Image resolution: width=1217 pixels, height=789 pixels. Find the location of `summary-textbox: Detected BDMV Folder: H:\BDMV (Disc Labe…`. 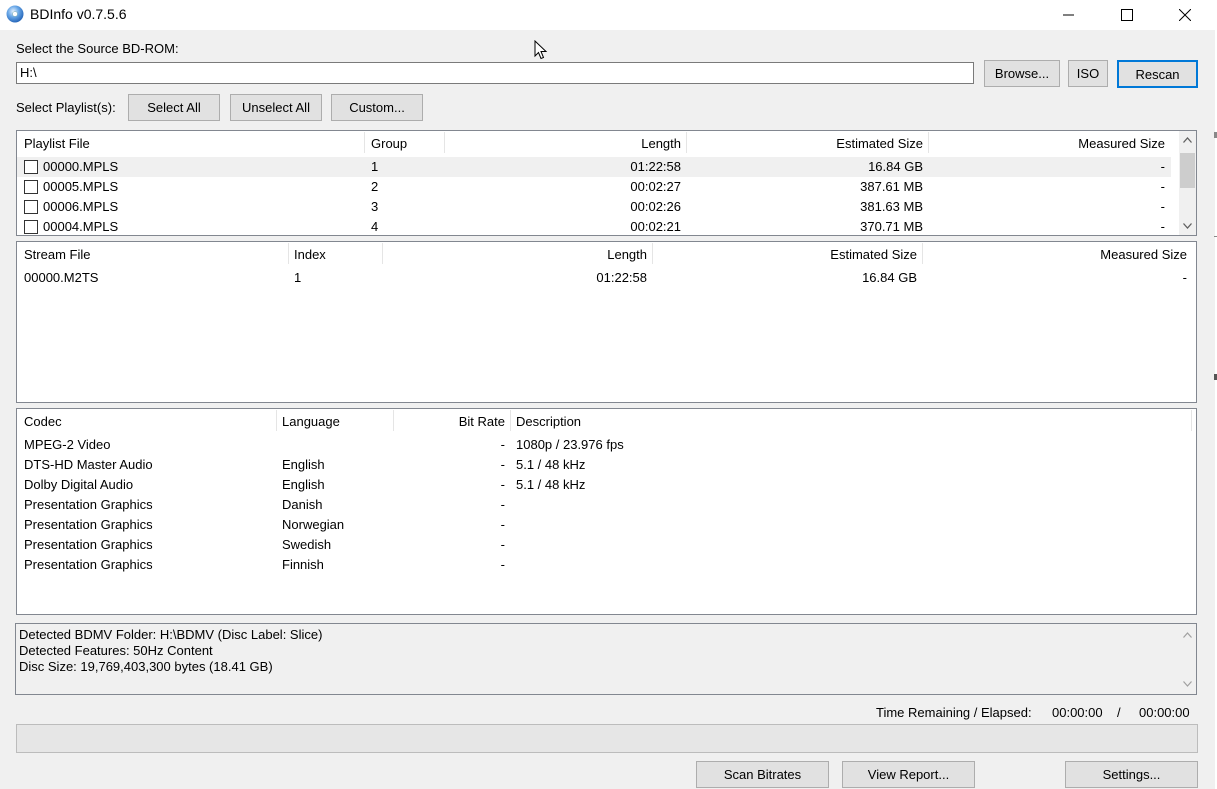

summary-textbox: Detected BDMV Folder: H:\BDMV (Disc Labe… is located at coordinates (606, 659).